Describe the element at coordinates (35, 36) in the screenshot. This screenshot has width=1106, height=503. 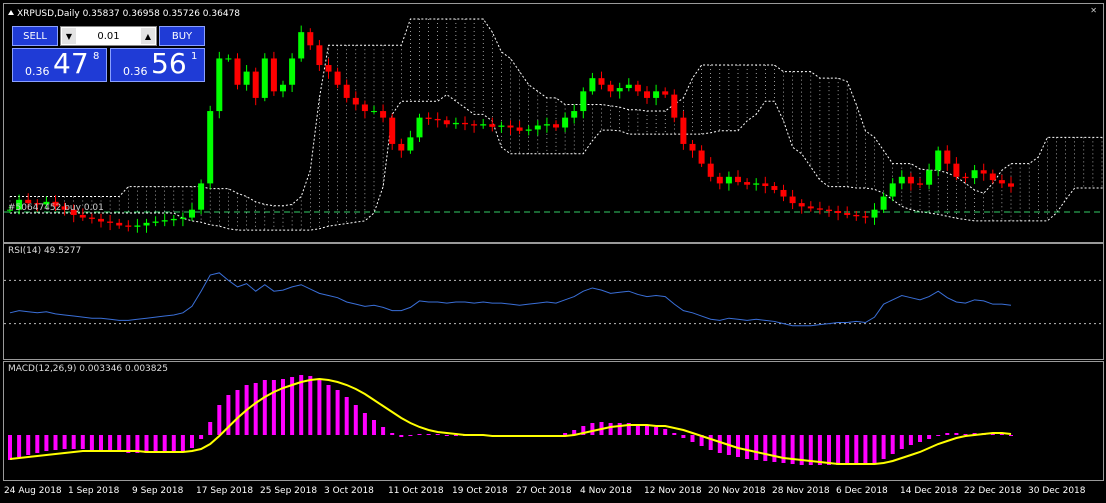
I see `sell-button: SELL` at that location.